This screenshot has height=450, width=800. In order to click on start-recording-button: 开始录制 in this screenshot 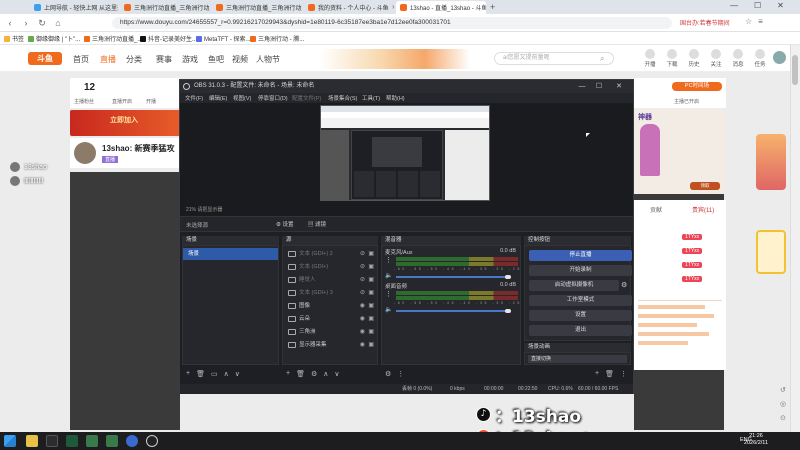, I will do `click(580, 270)`.